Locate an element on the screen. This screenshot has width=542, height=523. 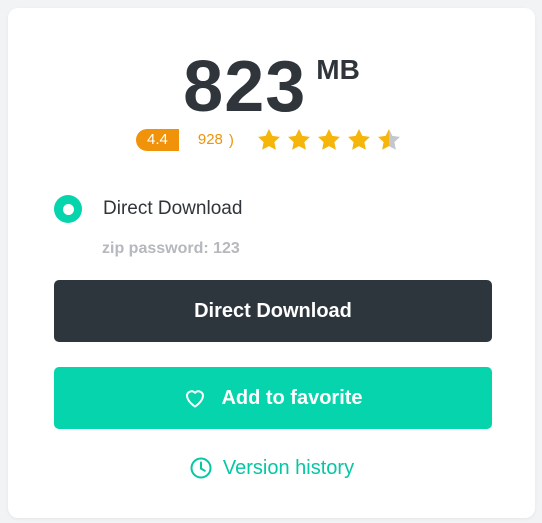
download-option-direct: Direct Download is located at coordinates (148, 209).